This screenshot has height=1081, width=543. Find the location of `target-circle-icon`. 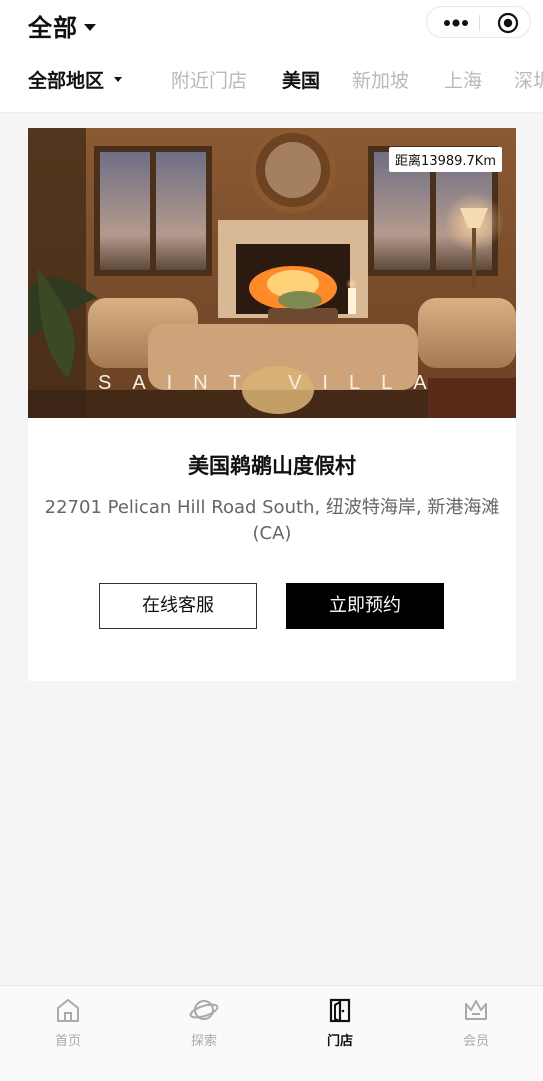

target-circle-icon is located at coordinates (508, 23).